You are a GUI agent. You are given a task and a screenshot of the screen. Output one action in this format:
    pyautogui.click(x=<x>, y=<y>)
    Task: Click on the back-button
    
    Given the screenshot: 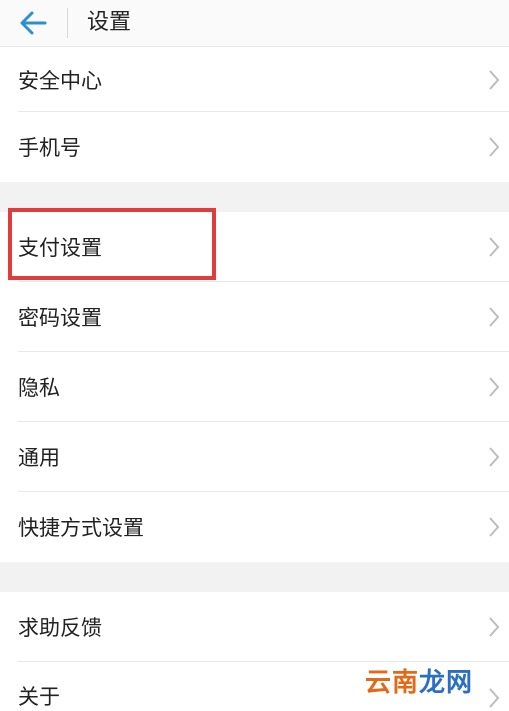 What is the action you would take?
    pyautogui.click(x=33, y=23)
    